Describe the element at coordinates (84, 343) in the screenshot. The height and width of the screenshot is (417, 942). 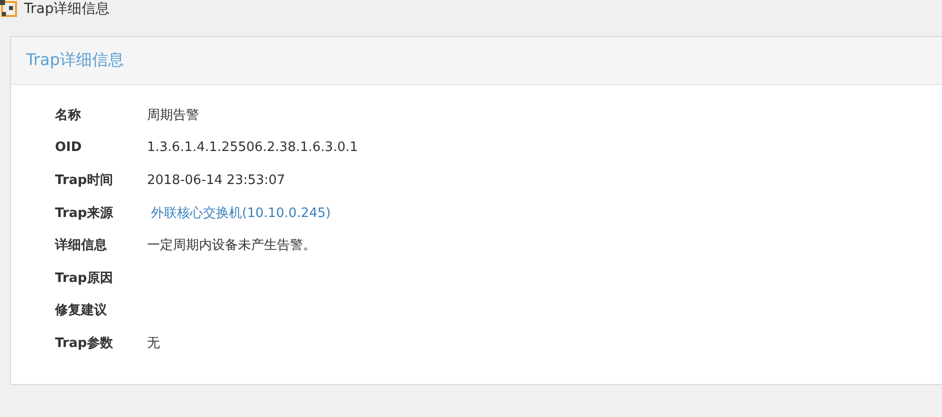
I see `field-label: Trap参数` at that location.